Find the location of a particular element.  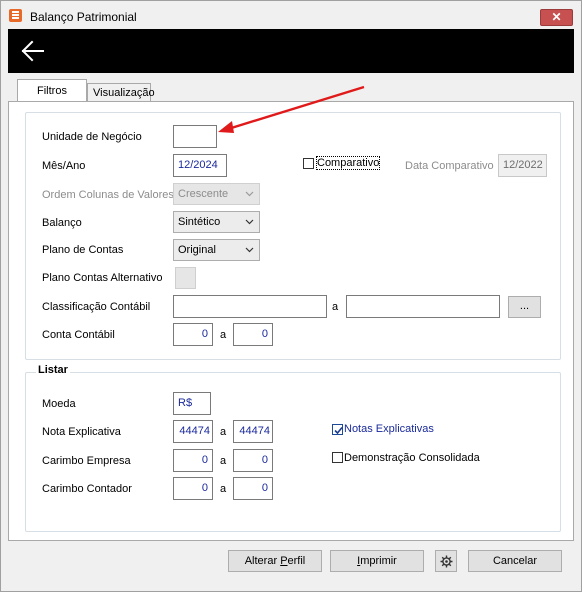

demonstracao-consolidada-label: Demonstração Consolidada is located at coordinates (412, 458).